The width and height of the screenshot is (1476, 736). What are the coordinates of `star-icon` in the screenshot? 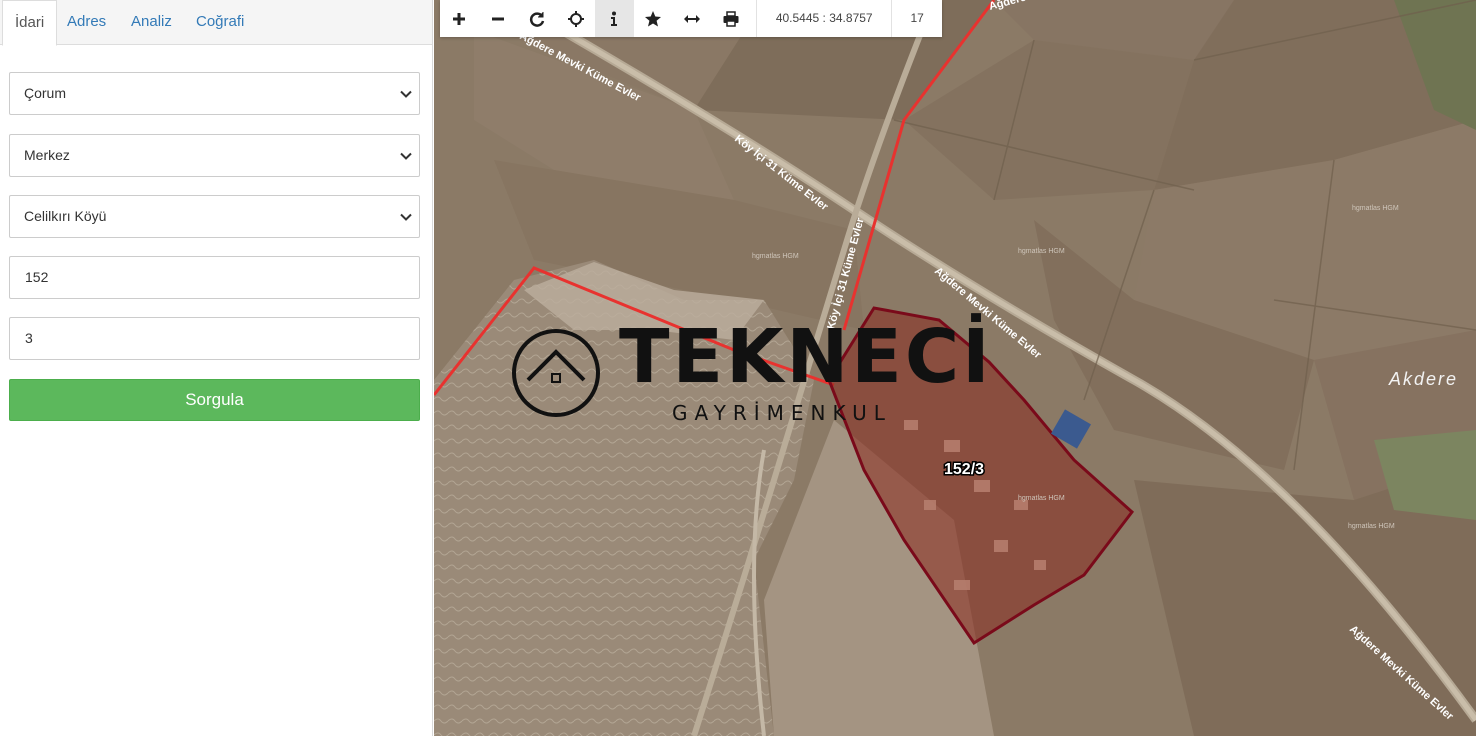 It's located at (653, 18).